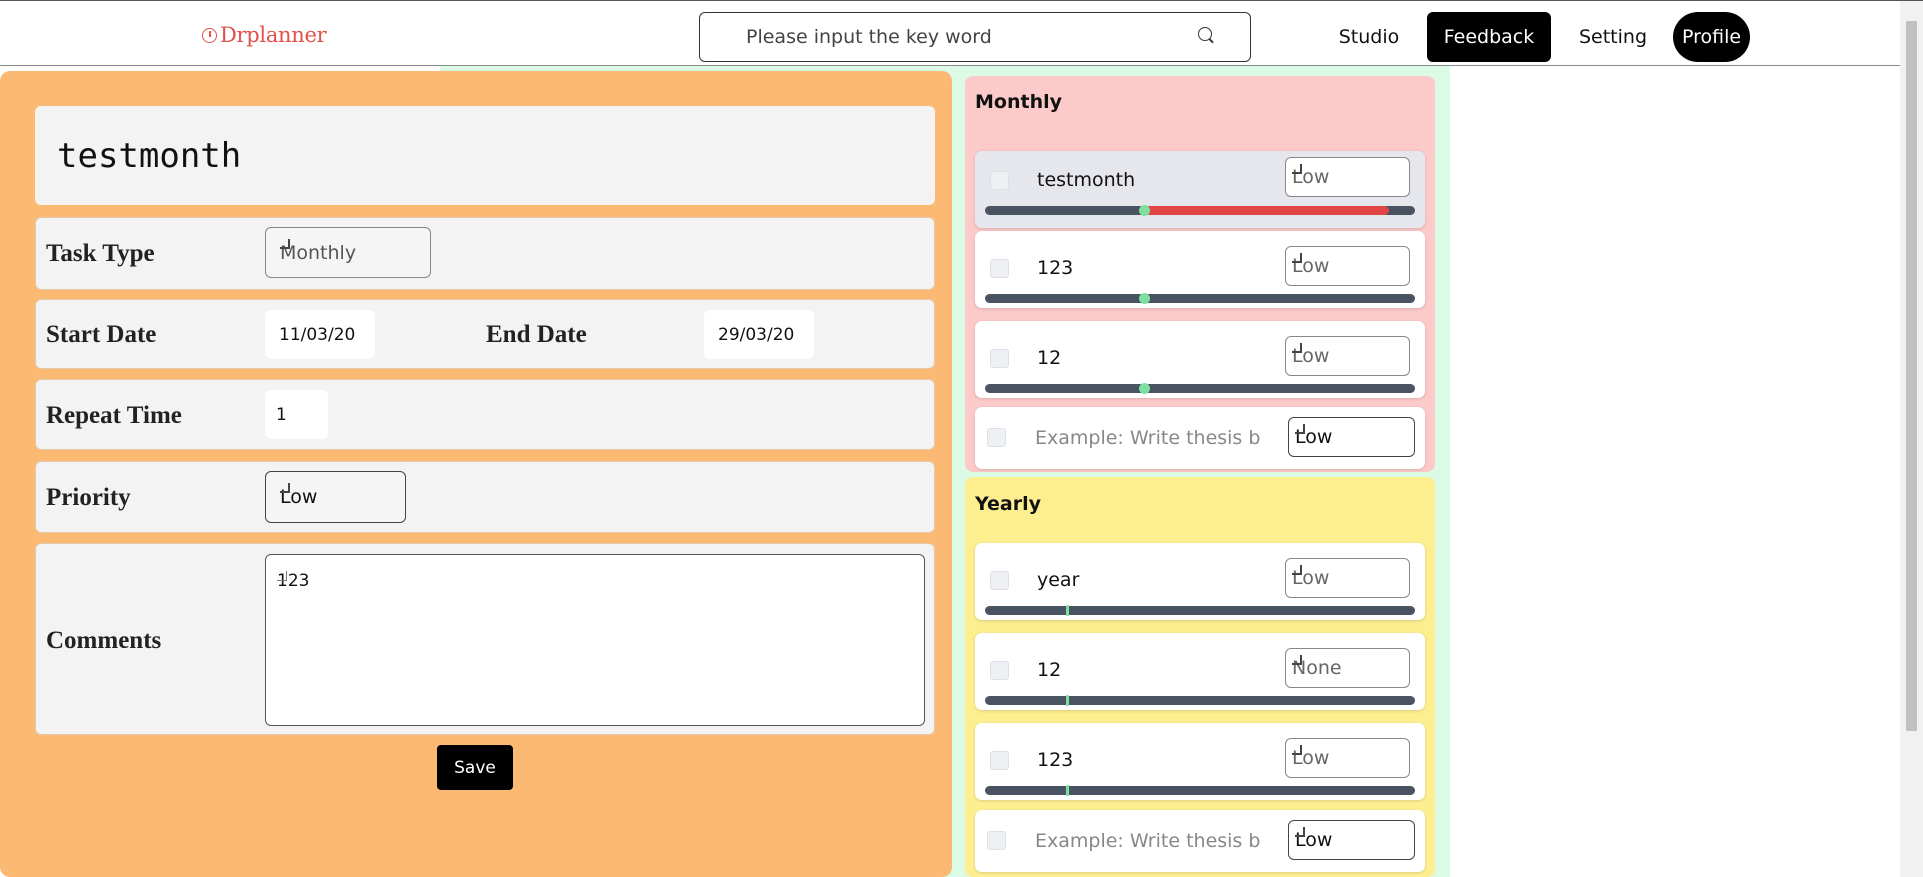 This screenshot has height=877, width=1923. Describe the element at coordinates (209, 35) in the screenshot. I see `clock-icon` at that location.